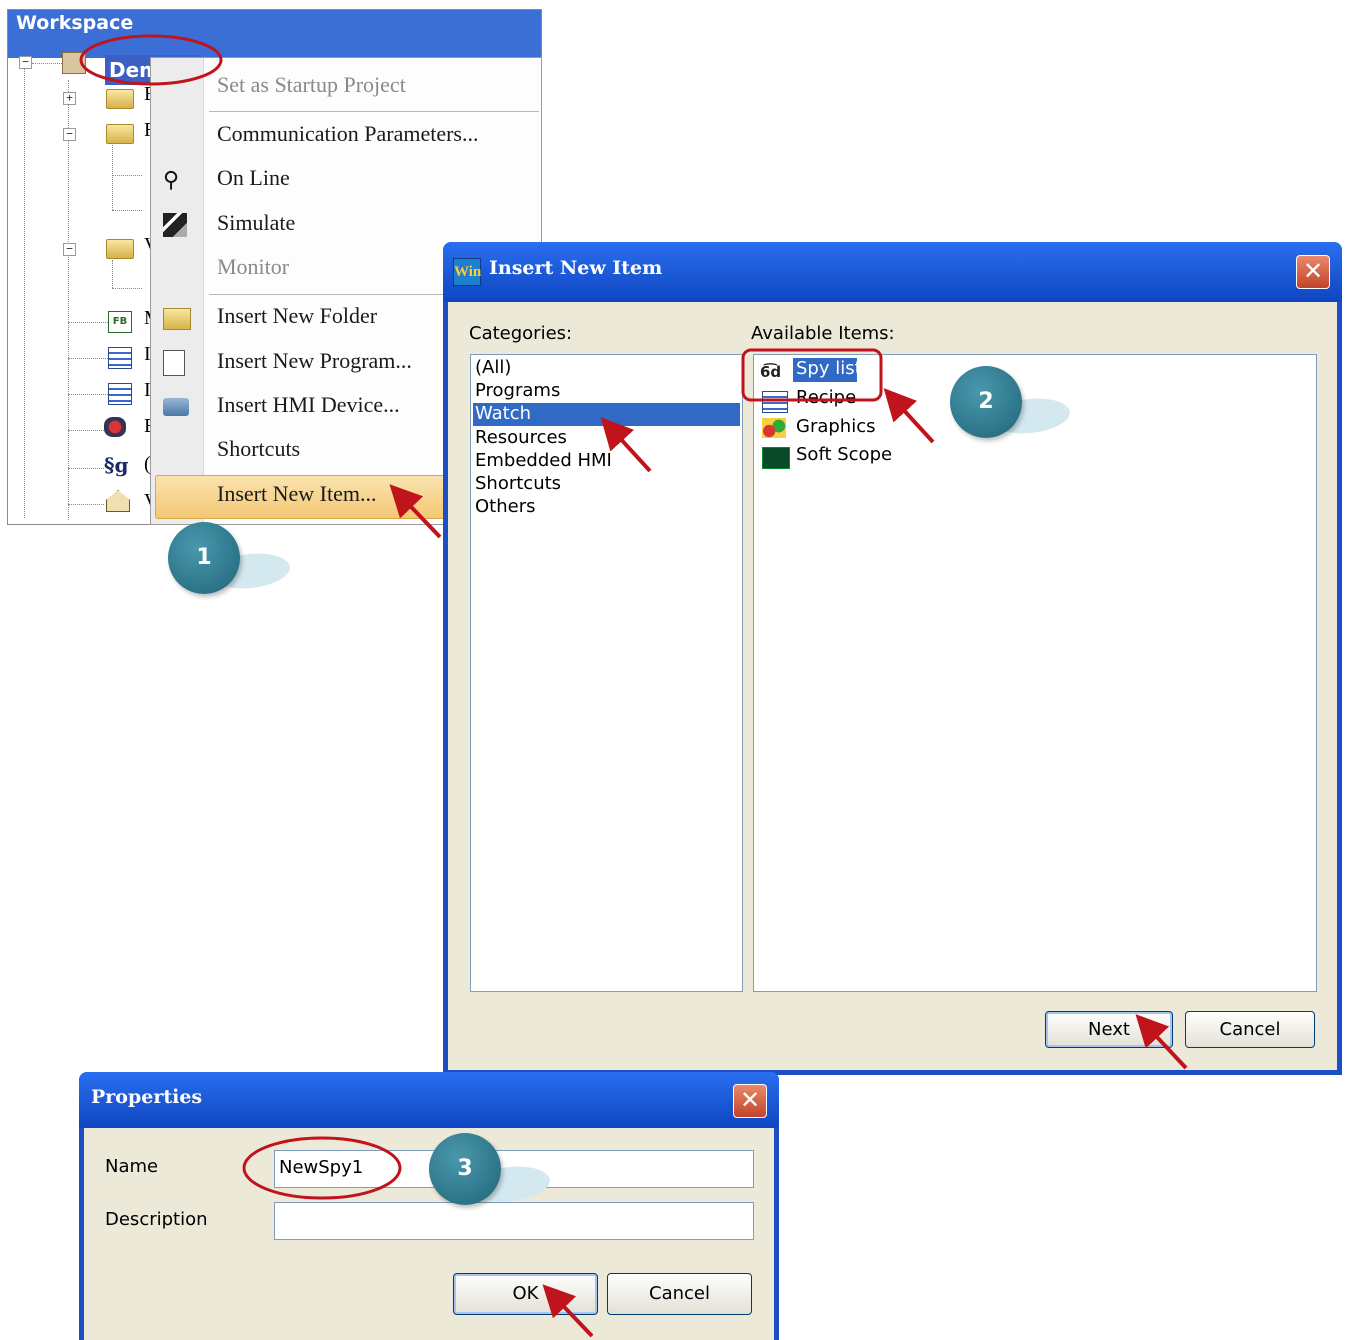 Image resolution: width=1346 pixels, height=1340 pixels. I want to click on highlight-box, so click(812, 375).